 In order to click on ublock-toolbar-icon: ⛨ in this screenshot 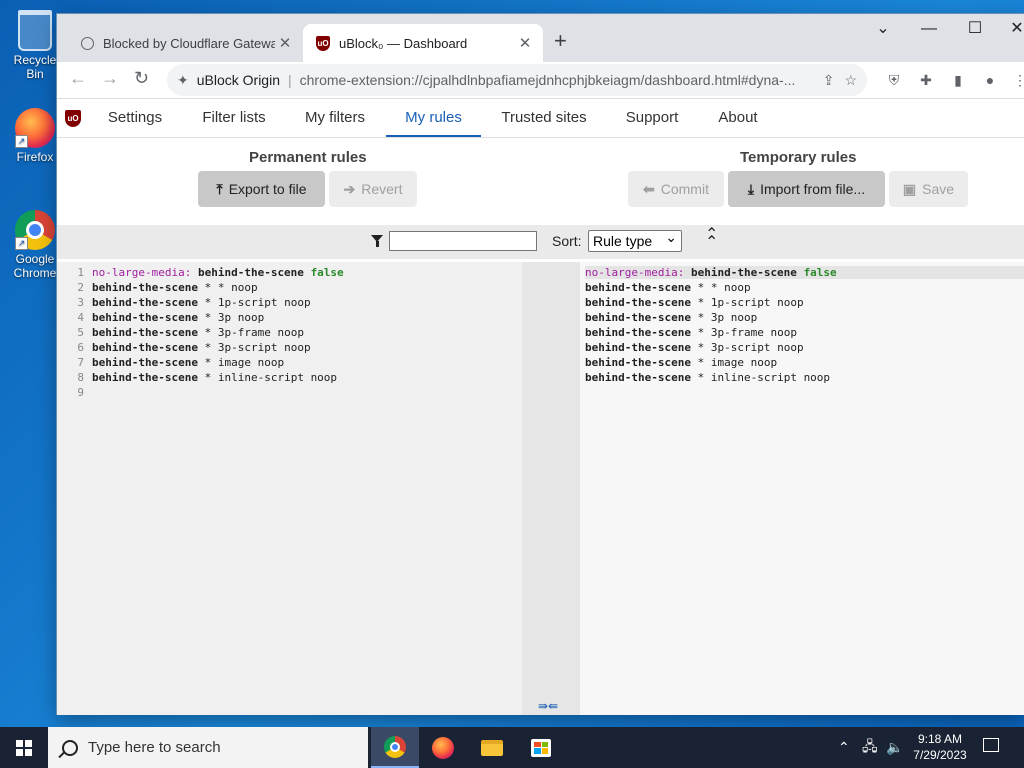, I will do `click(894, 81)`.